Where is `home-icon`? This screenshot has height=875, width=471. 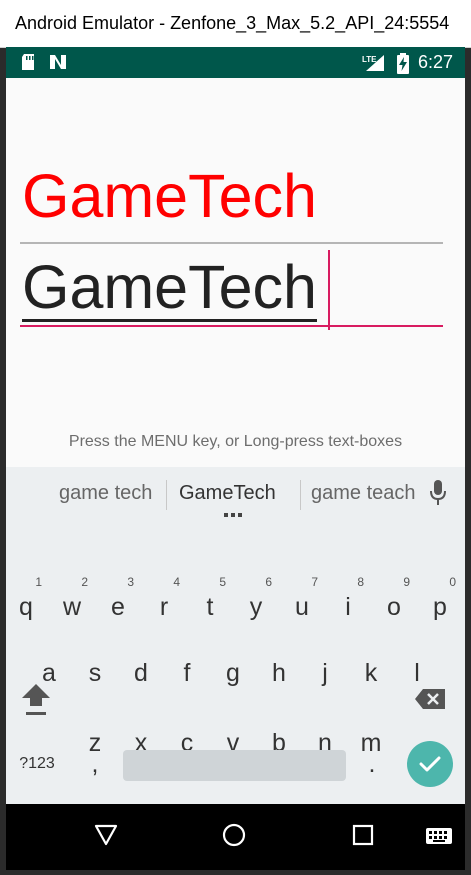
home-icon is located at coordinates (234, 835).